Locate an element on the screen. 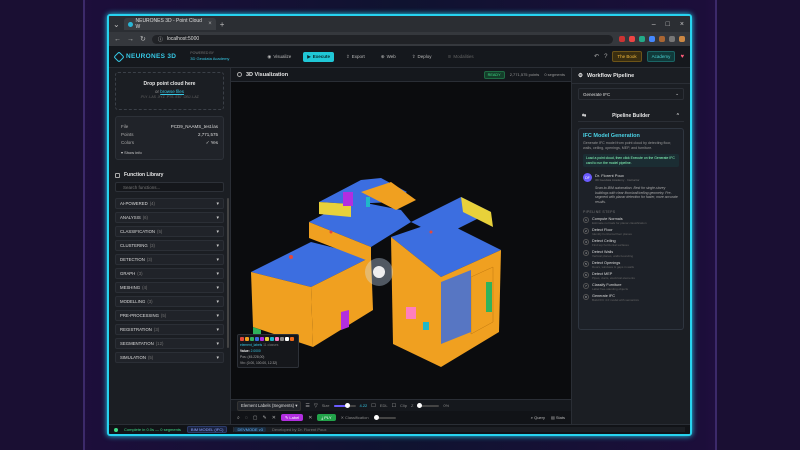  list-icon: ☰ is located at coordinates (307, 406).